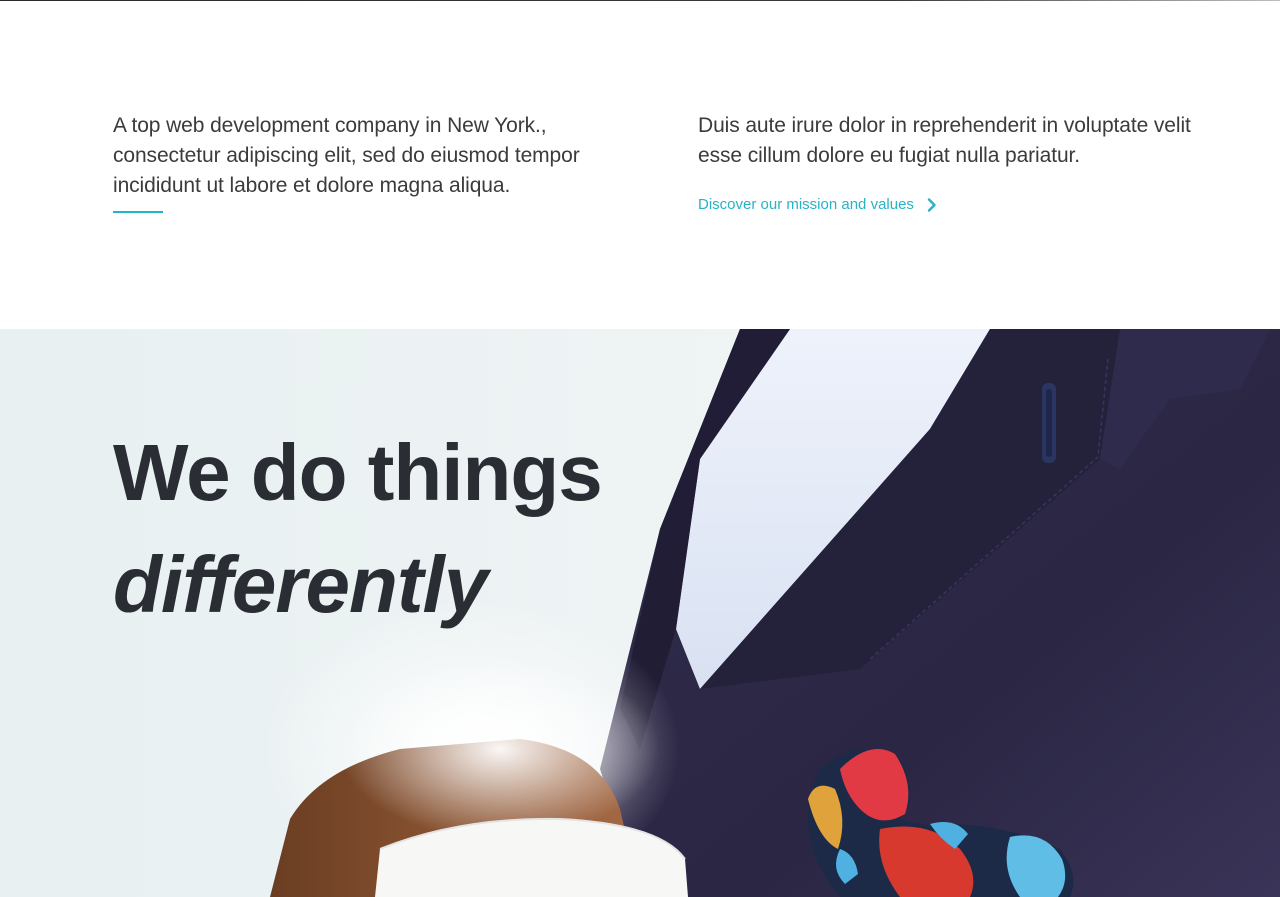 The image size is (1280, 897). What do you see at coordinates (138, 212) in the screenshot?
I see `accent-underline` at bounding box center [138, 212].